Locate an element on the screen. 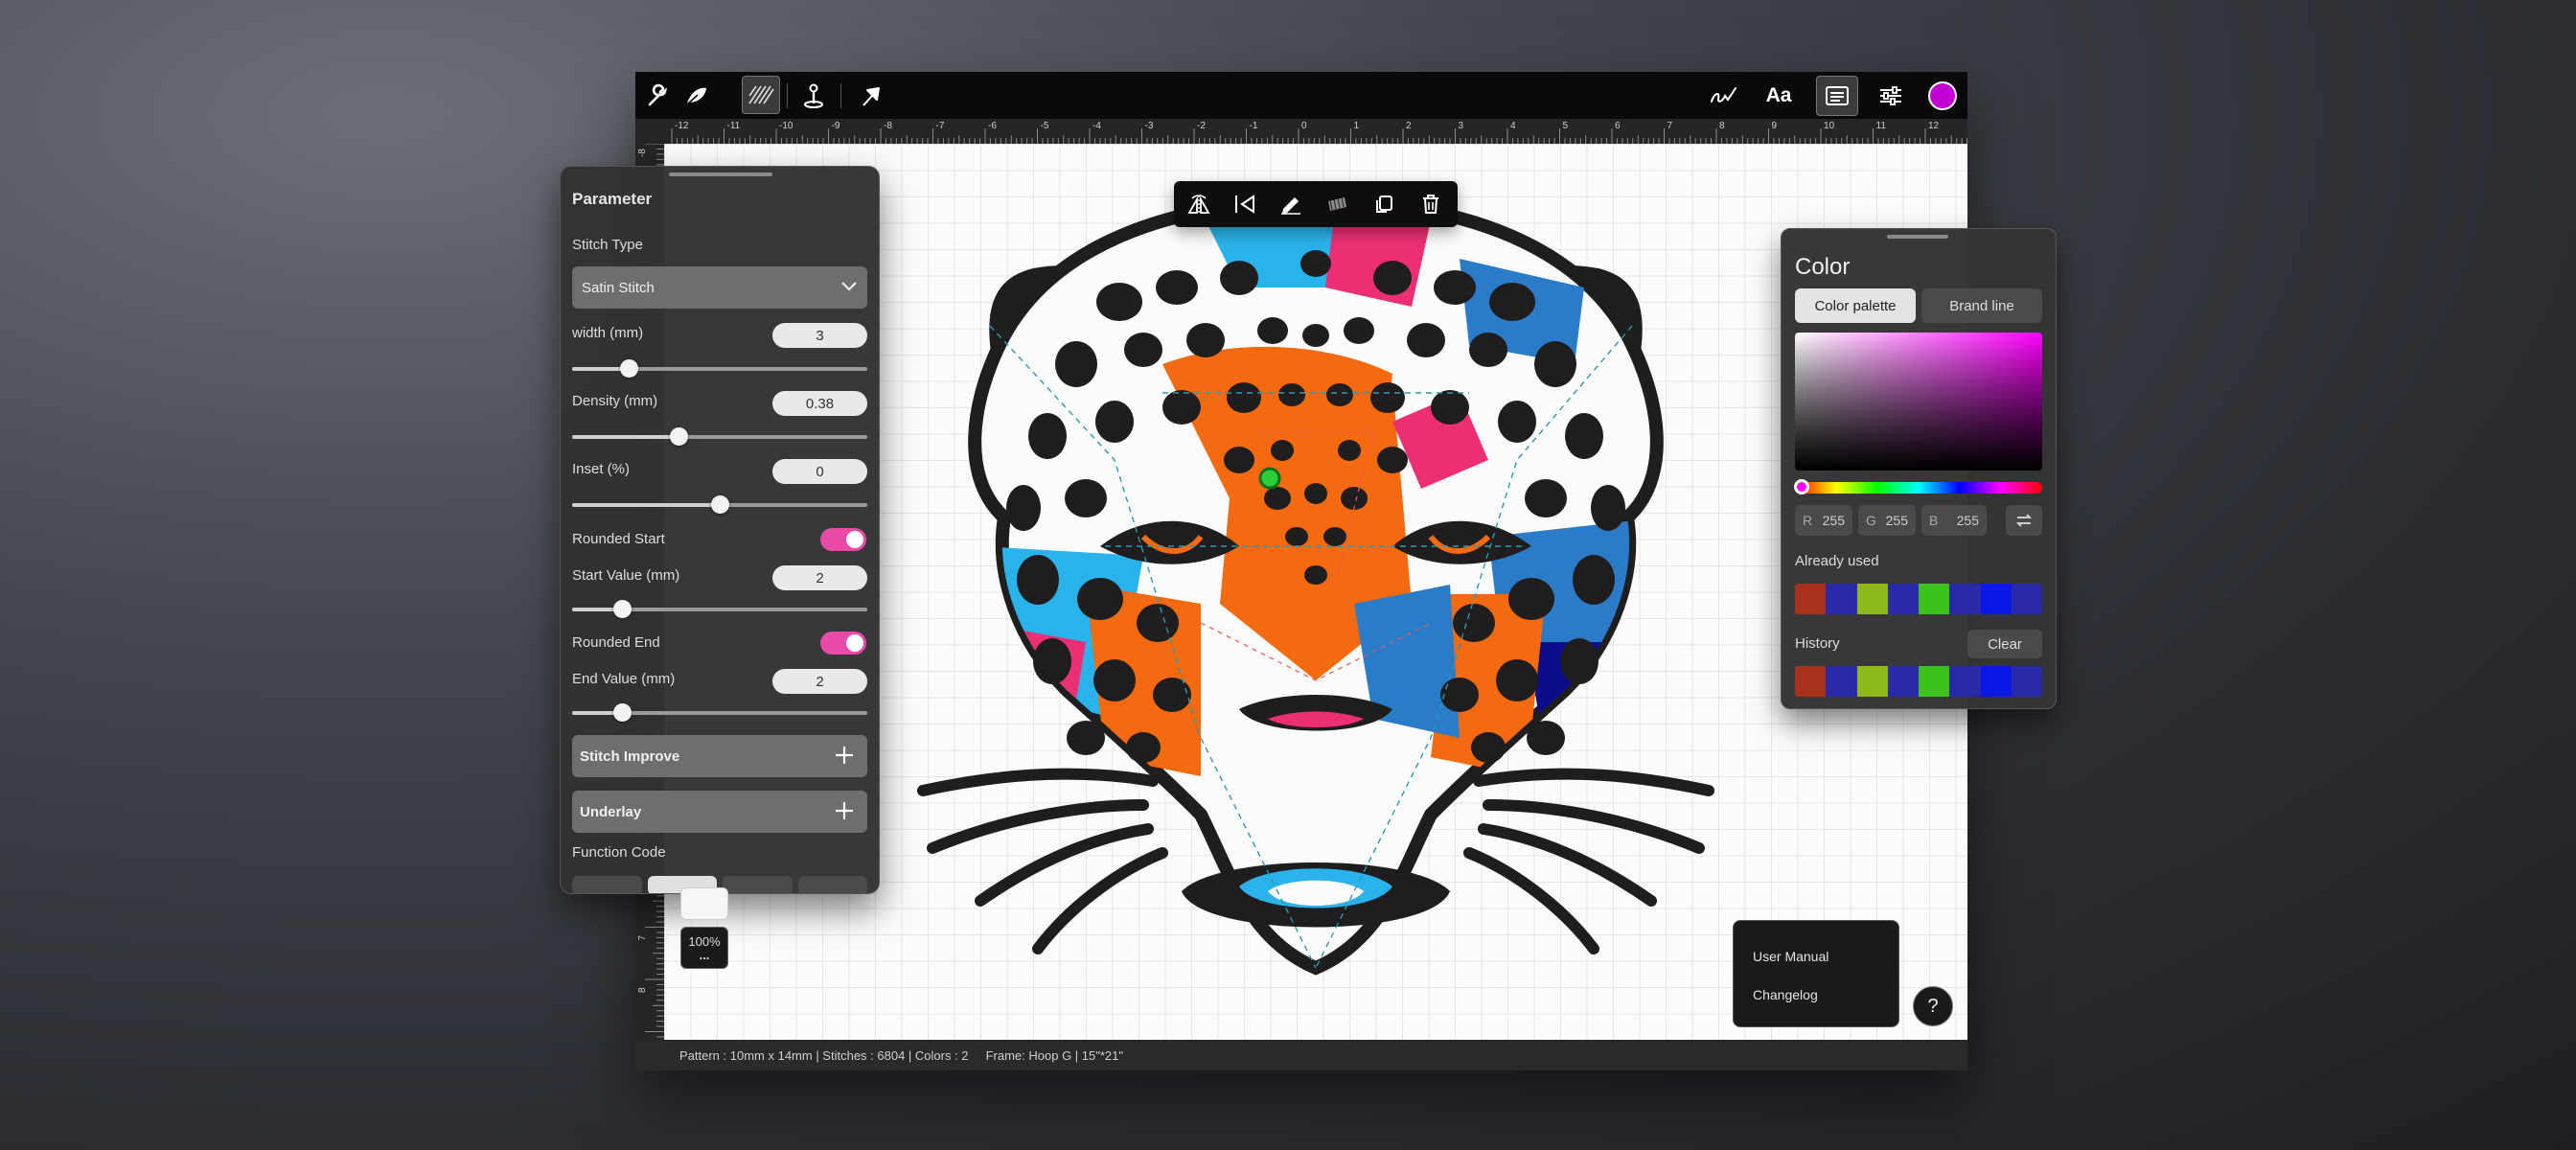 The height and width of the screenshot is (1150, 2576). help-menu: User Manual Changelog is located at coordinates (1816, 973).